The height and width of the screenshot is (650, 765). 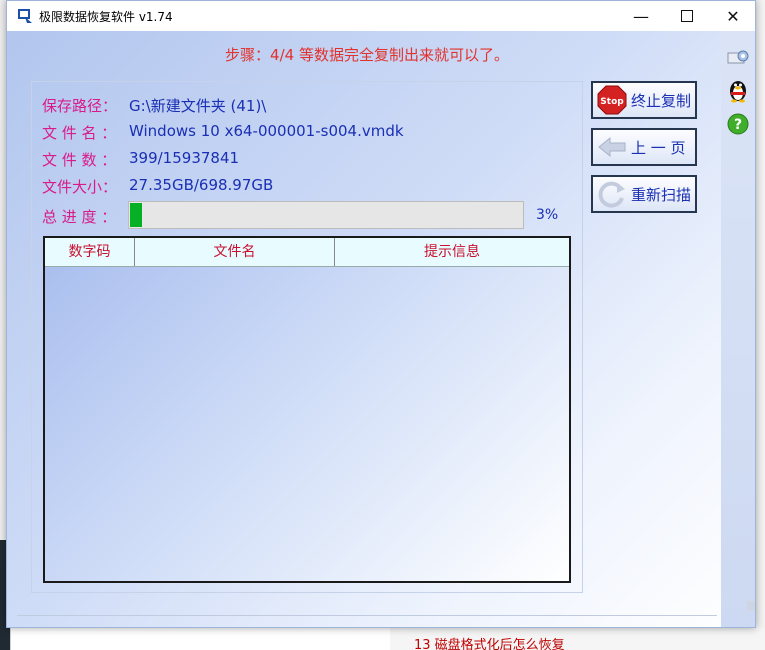 What do you see at coordinates (198, 106) in the screenshot?
I see `save-path-value: G:\新建文件夹 (41)\` at bounding box center [198, 106].